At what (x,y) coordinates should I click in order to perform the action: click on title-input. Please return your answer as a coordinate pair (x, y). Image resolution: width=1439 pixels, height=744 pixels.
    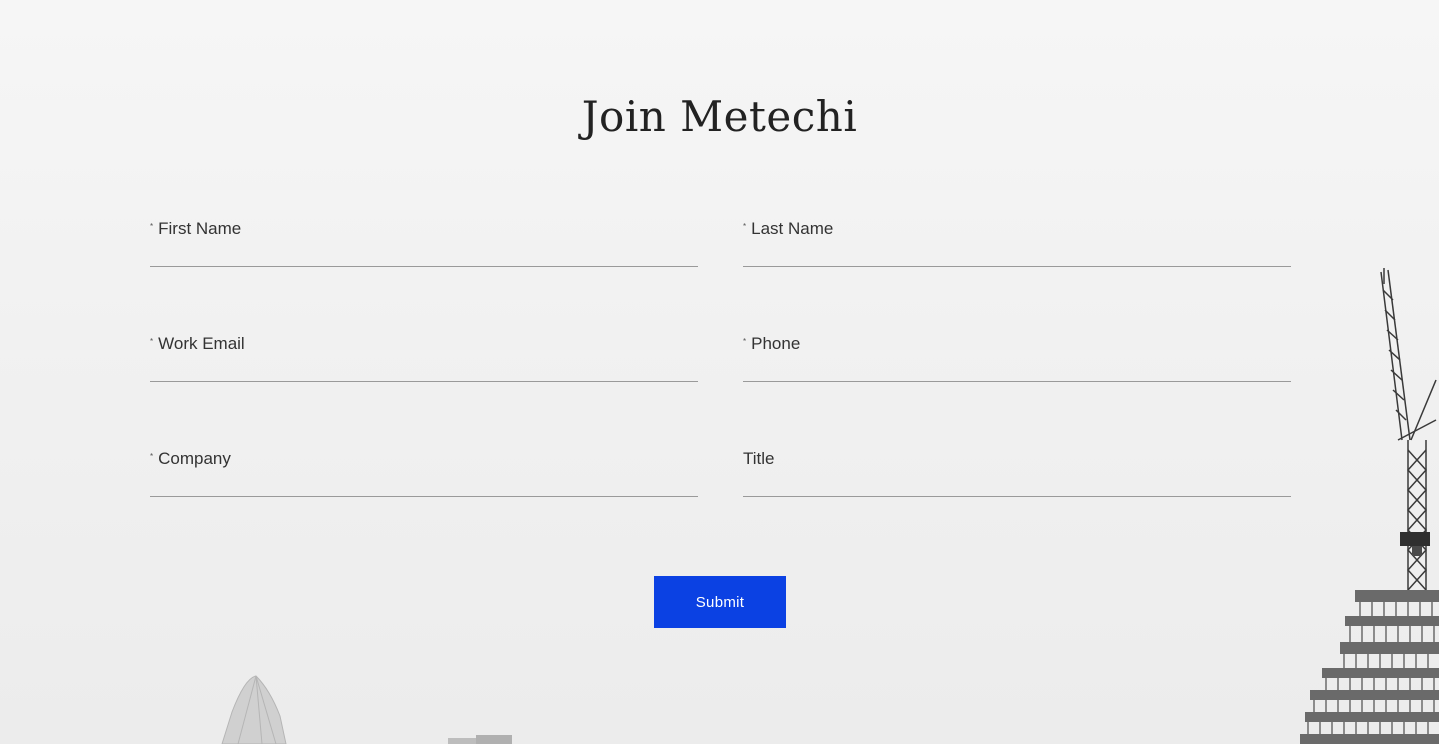
    Looking at the image, I should click on (1017, 483).